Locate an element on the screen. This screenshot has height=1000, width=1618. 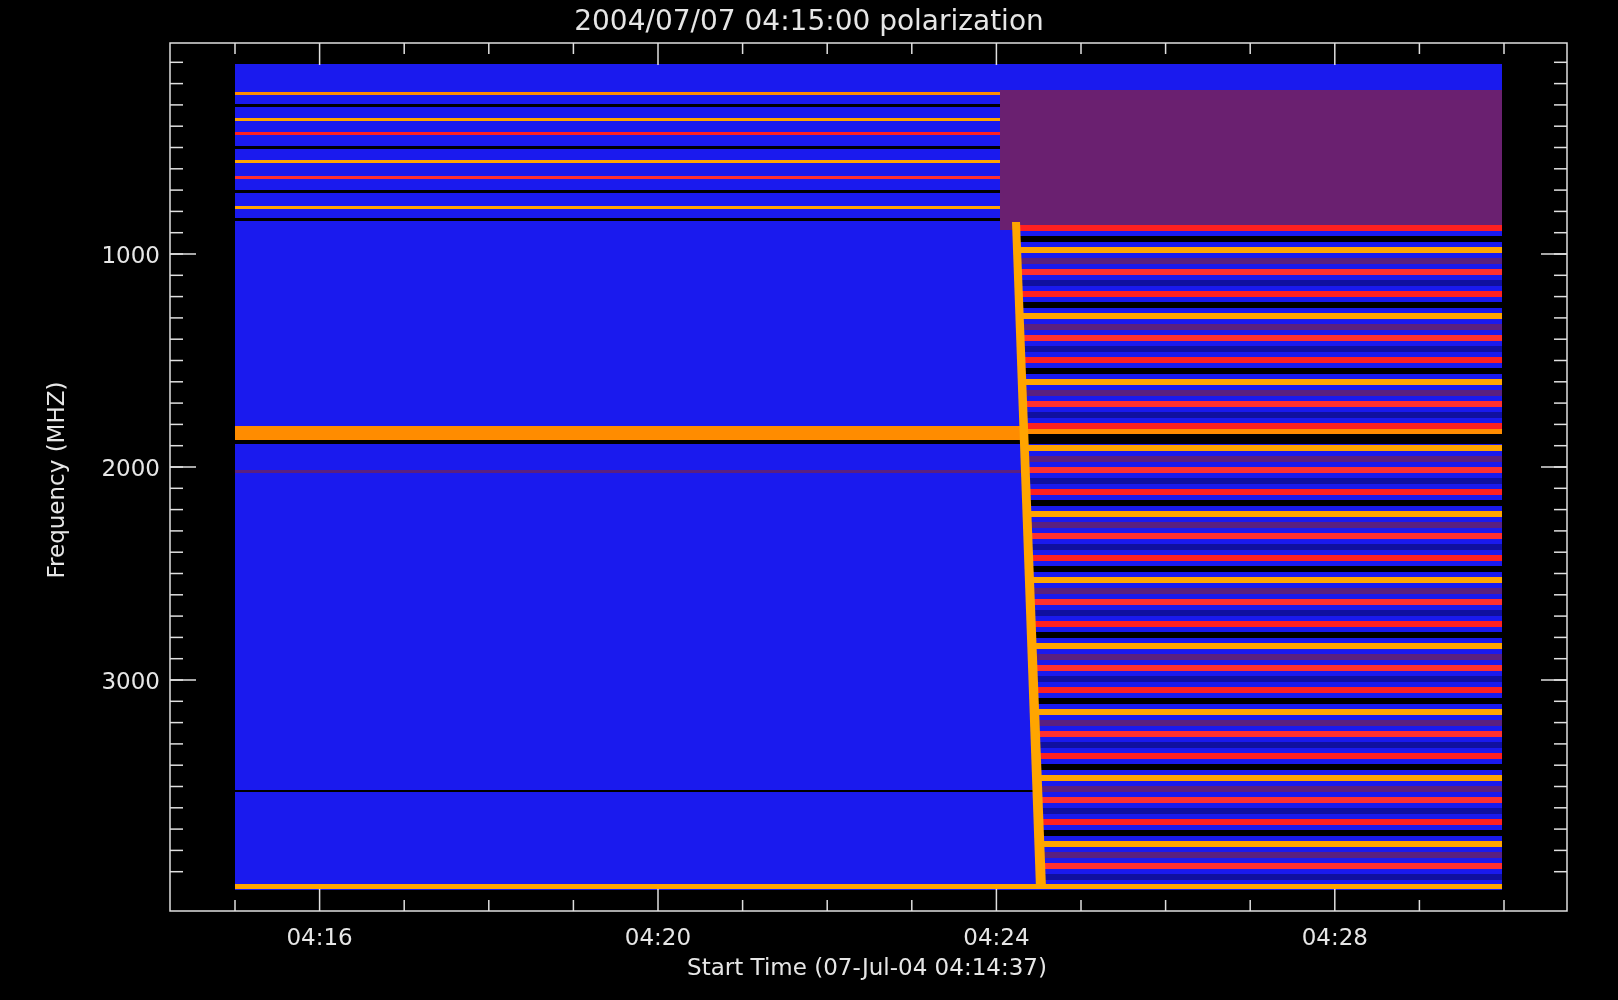
plot-title: 2004/07/07 04:15:00 polarization is located at coordinates (809, 20).